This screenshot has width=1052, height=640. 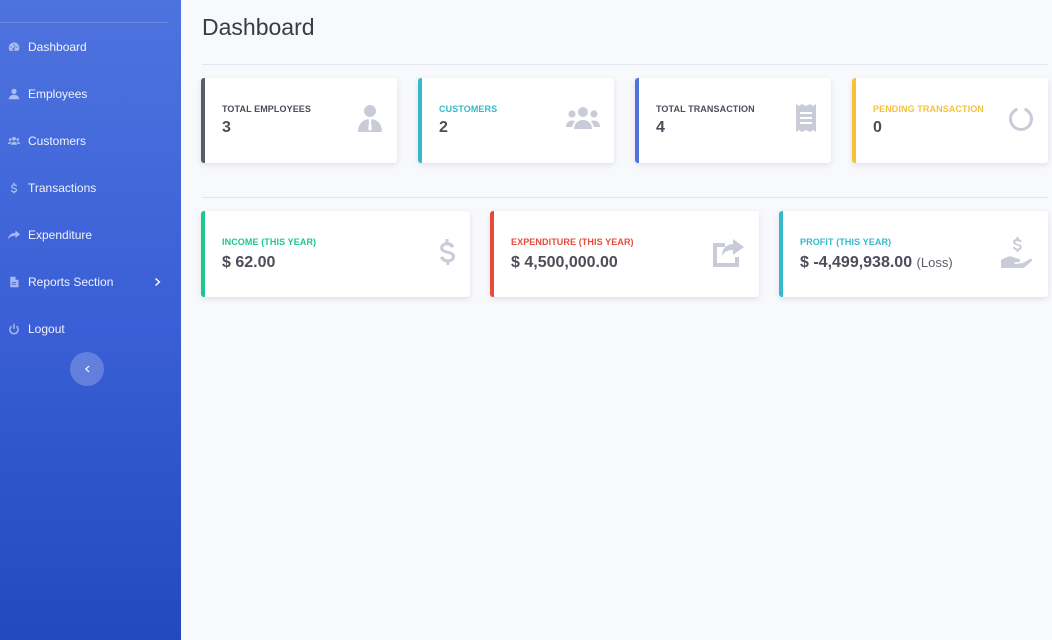 I want to click on page-title: Dashboard, so click(x=258, y=27).